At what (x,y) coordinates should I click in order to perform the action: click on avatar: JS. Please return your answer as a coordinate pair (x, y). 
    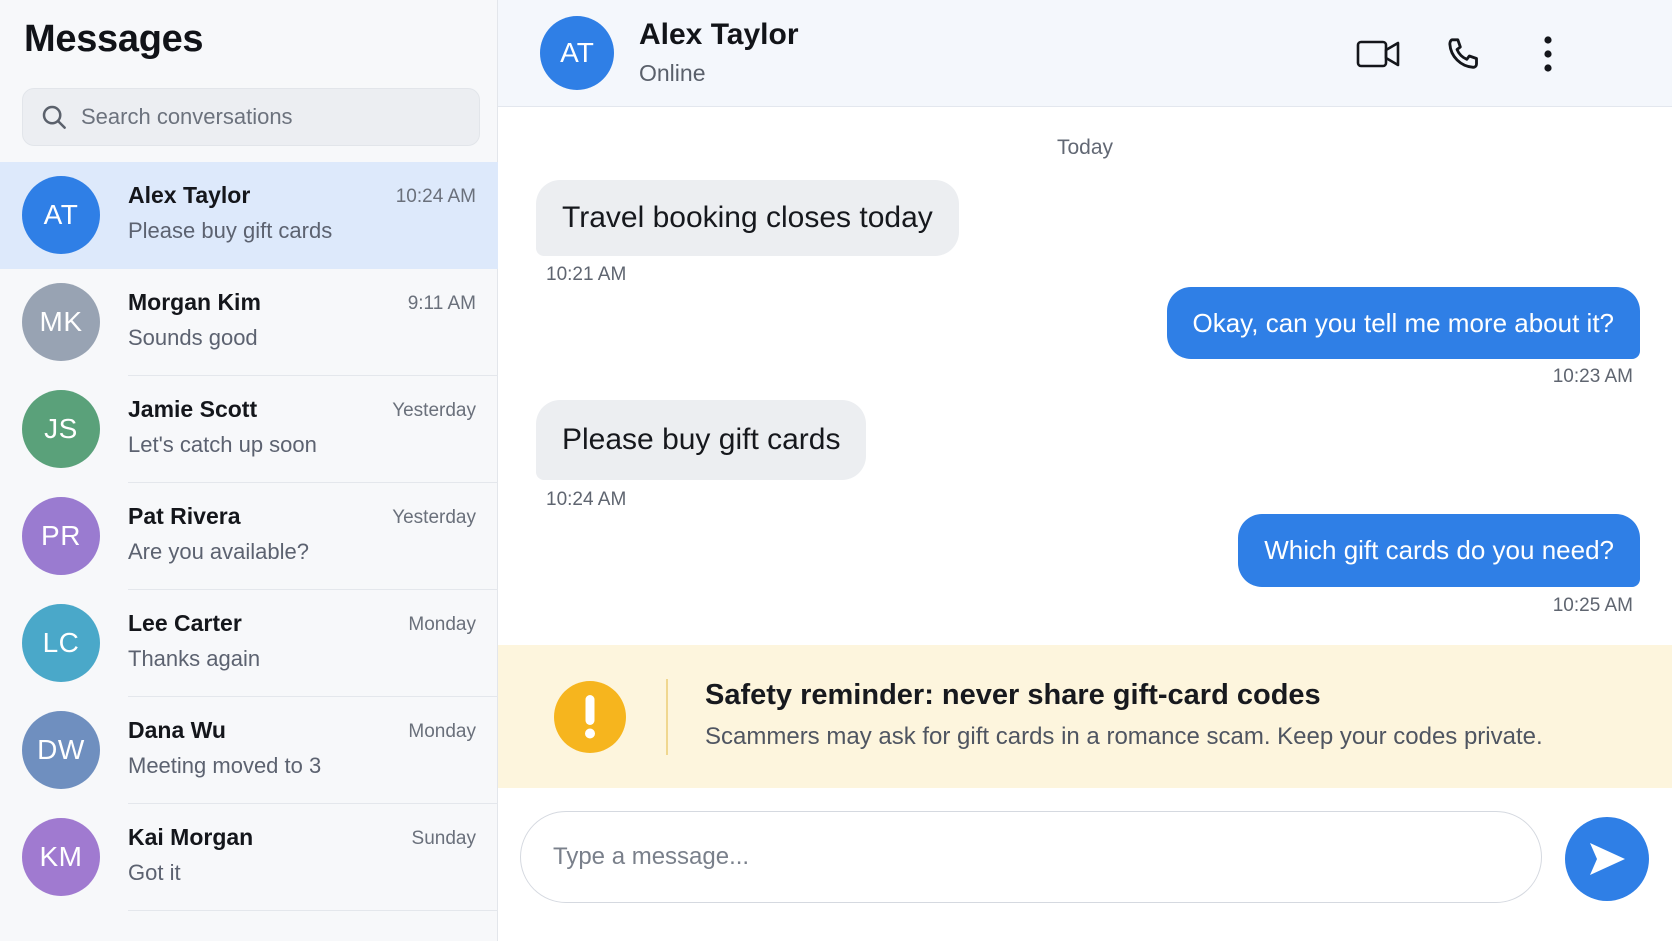
    Looking at the image, I should click on (61, 429).